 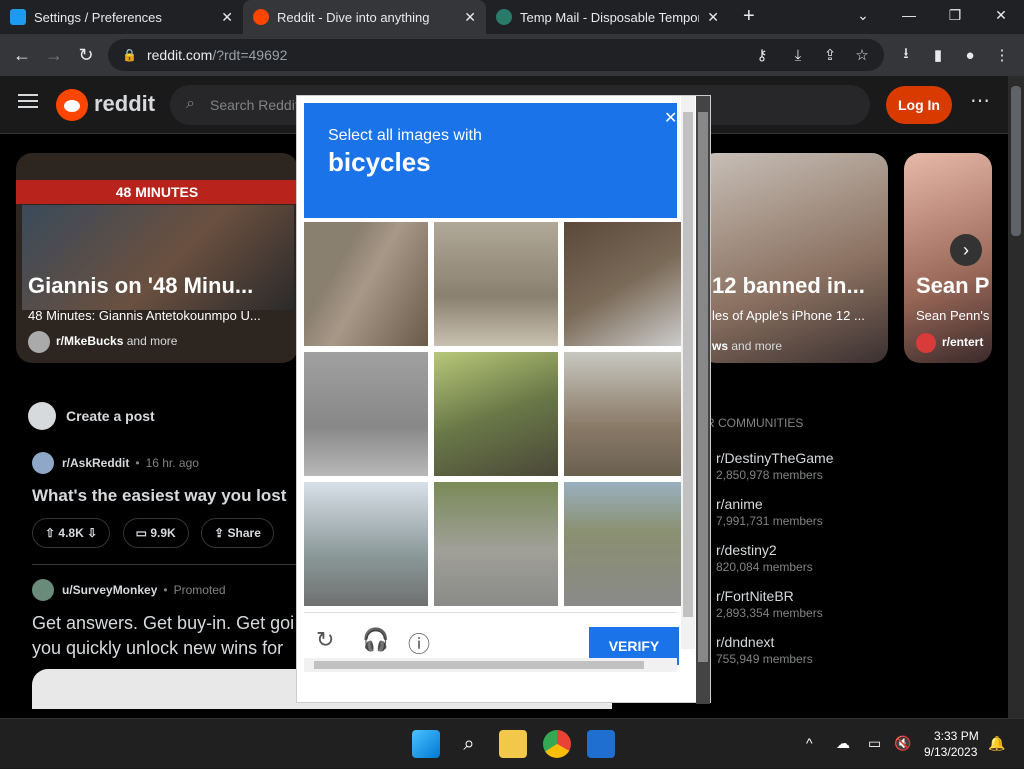 What do you see at coordinates (124, 104) in the screenshot?
I see `reddit-wordmark: reddit` at bounding box center [124, 104].